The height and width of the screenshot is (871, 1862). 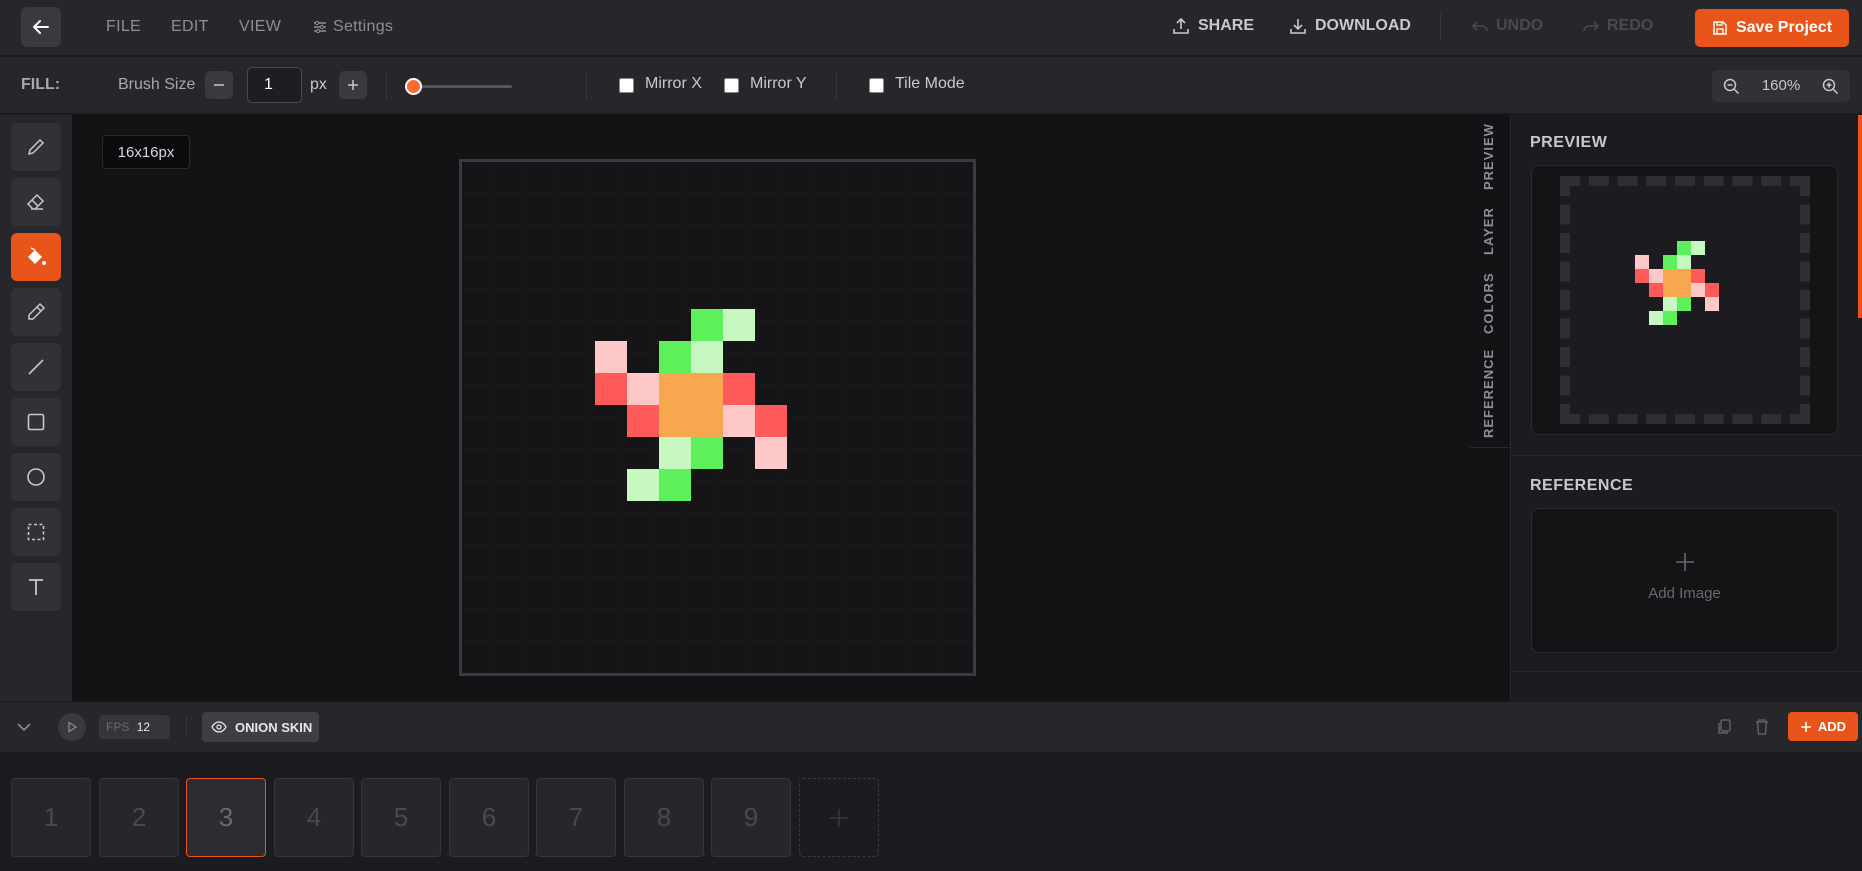 What do you see at coordinates (41, 27) in the screenshot?
I see `back-button` at bounding box center [41, 27].